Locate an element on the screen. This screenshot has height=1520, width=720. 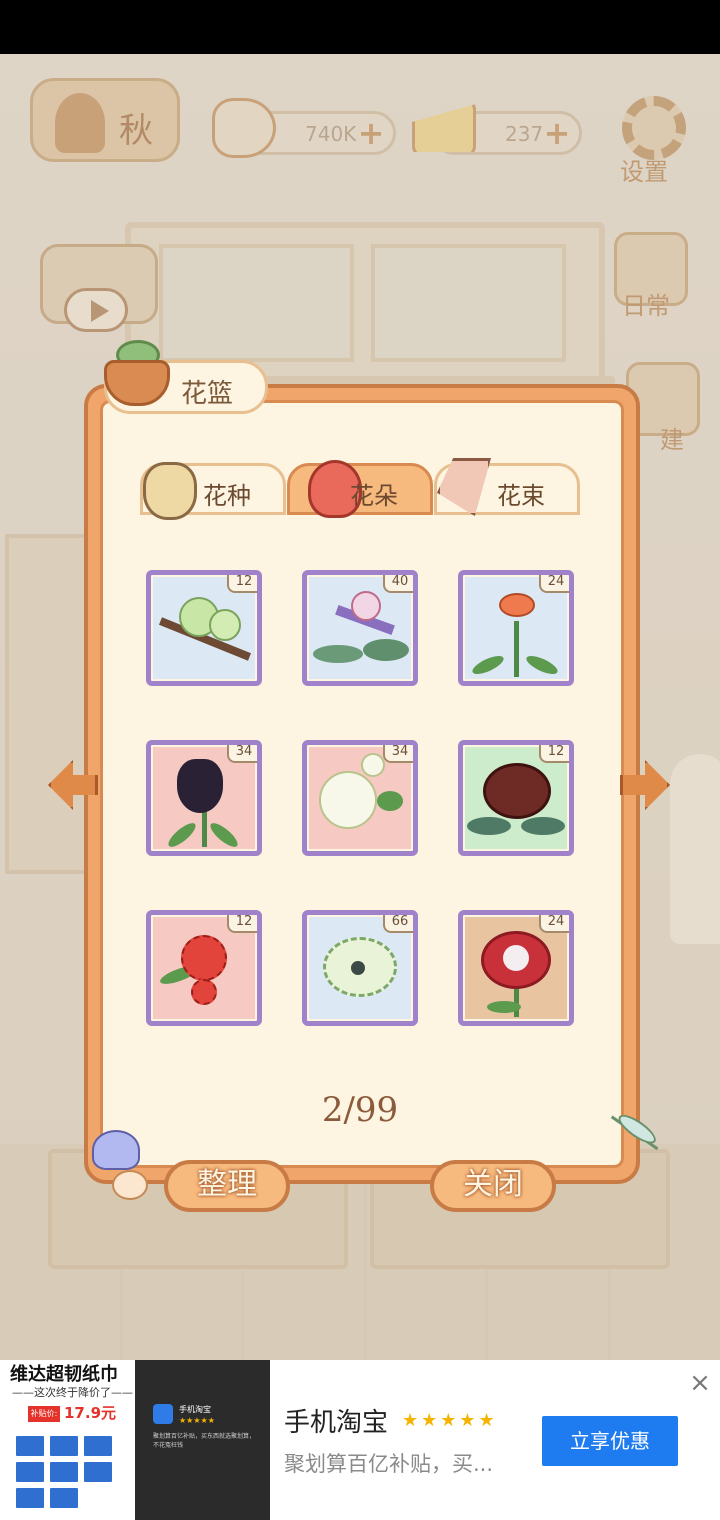
ad-app-card-image: 手机淘宝 ★★★★★ 聚划算百亿补贴，买东西就选聚划算，不花冤枉钱 is located at coordinates (202, 1440).